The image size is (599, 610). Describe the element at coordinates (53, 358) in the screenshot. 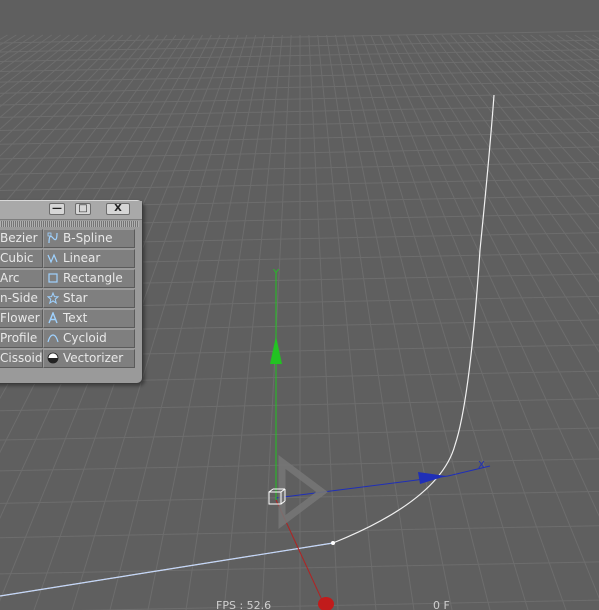

I see `vectorizer-icon` at that location.